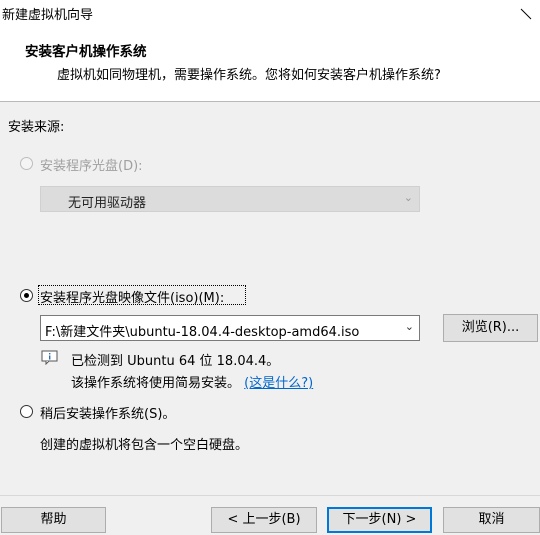  What do you see at coordinates (175, 361) in the screenshot?
I see `detected-os-text: 已检测到 Ubuntu 64 位 18.04.4。` at bounding box center [175, 361].